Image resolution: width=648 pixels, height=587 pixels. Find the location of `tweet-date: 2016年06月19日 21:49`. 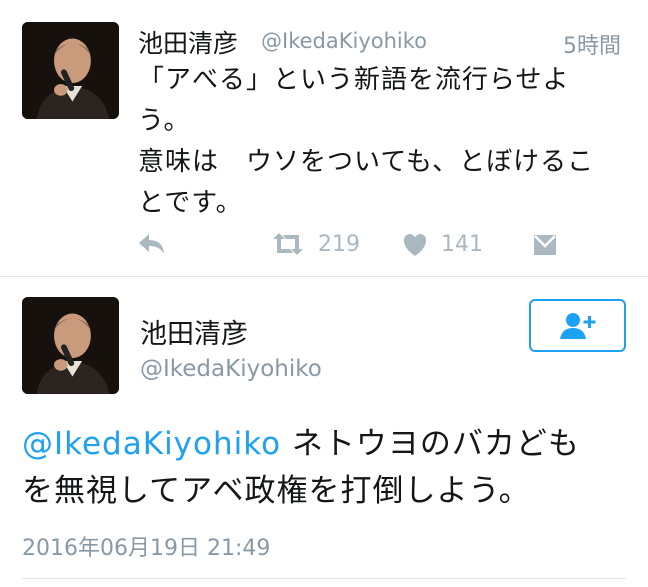

tweet-date: 2016年06月19日 21:49 is located at coordinates (146, 548).